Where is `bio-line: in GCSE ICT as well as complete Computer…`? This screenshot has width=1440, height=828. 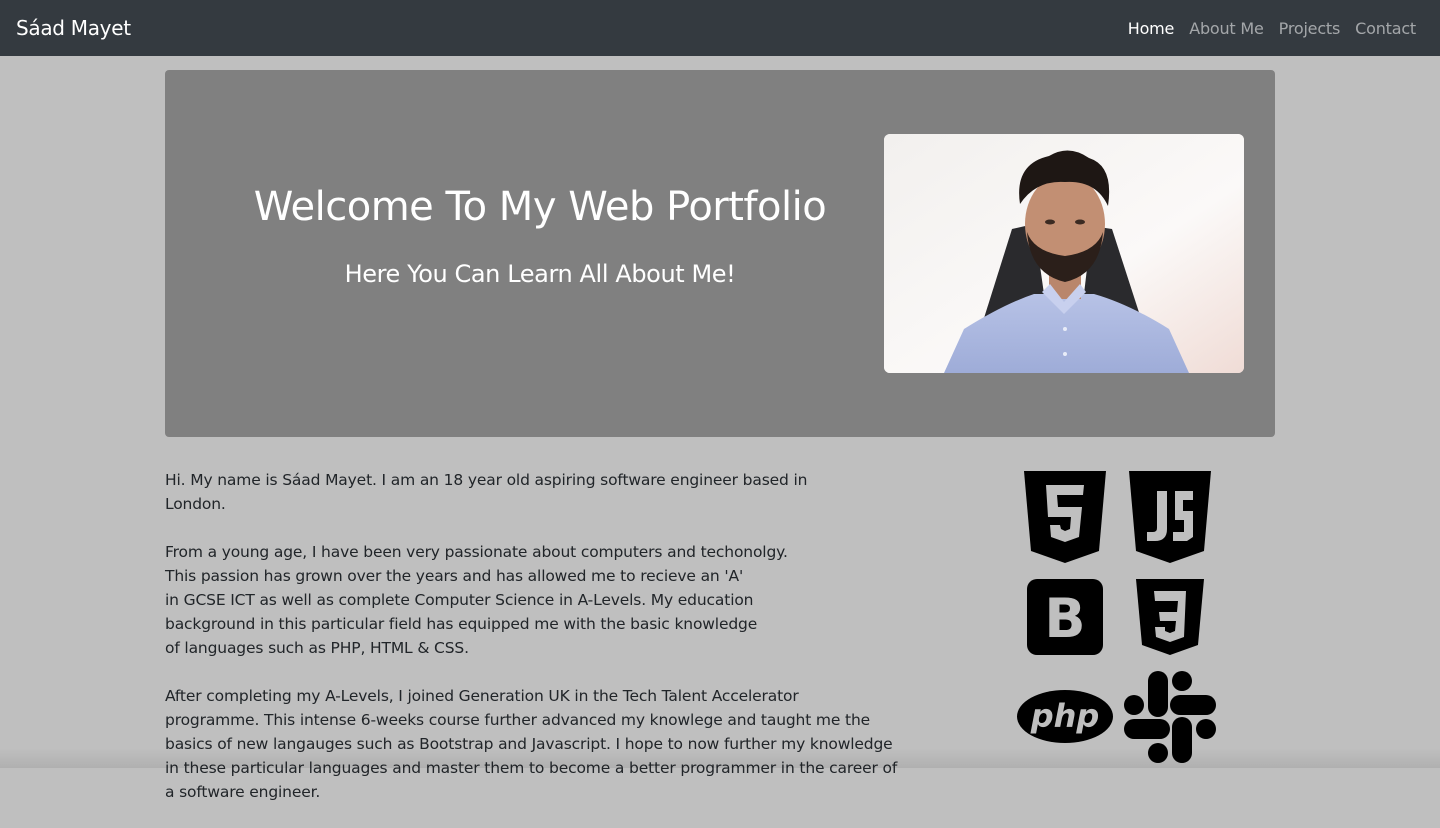
bio-line: in GCSE ICT as well as complete Computer… is located at coordinates (459, 600).